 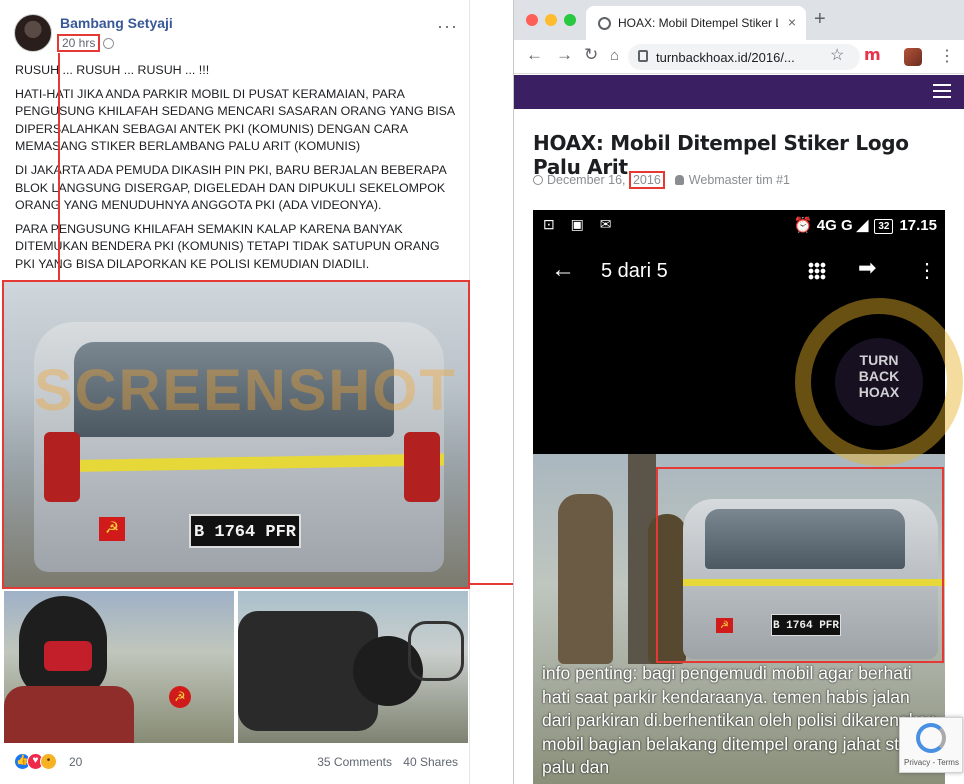 What do you see at coordinates (588, 180) in the screenshot?
I see `article-date: December 16,` at bounding box center [588, 180].